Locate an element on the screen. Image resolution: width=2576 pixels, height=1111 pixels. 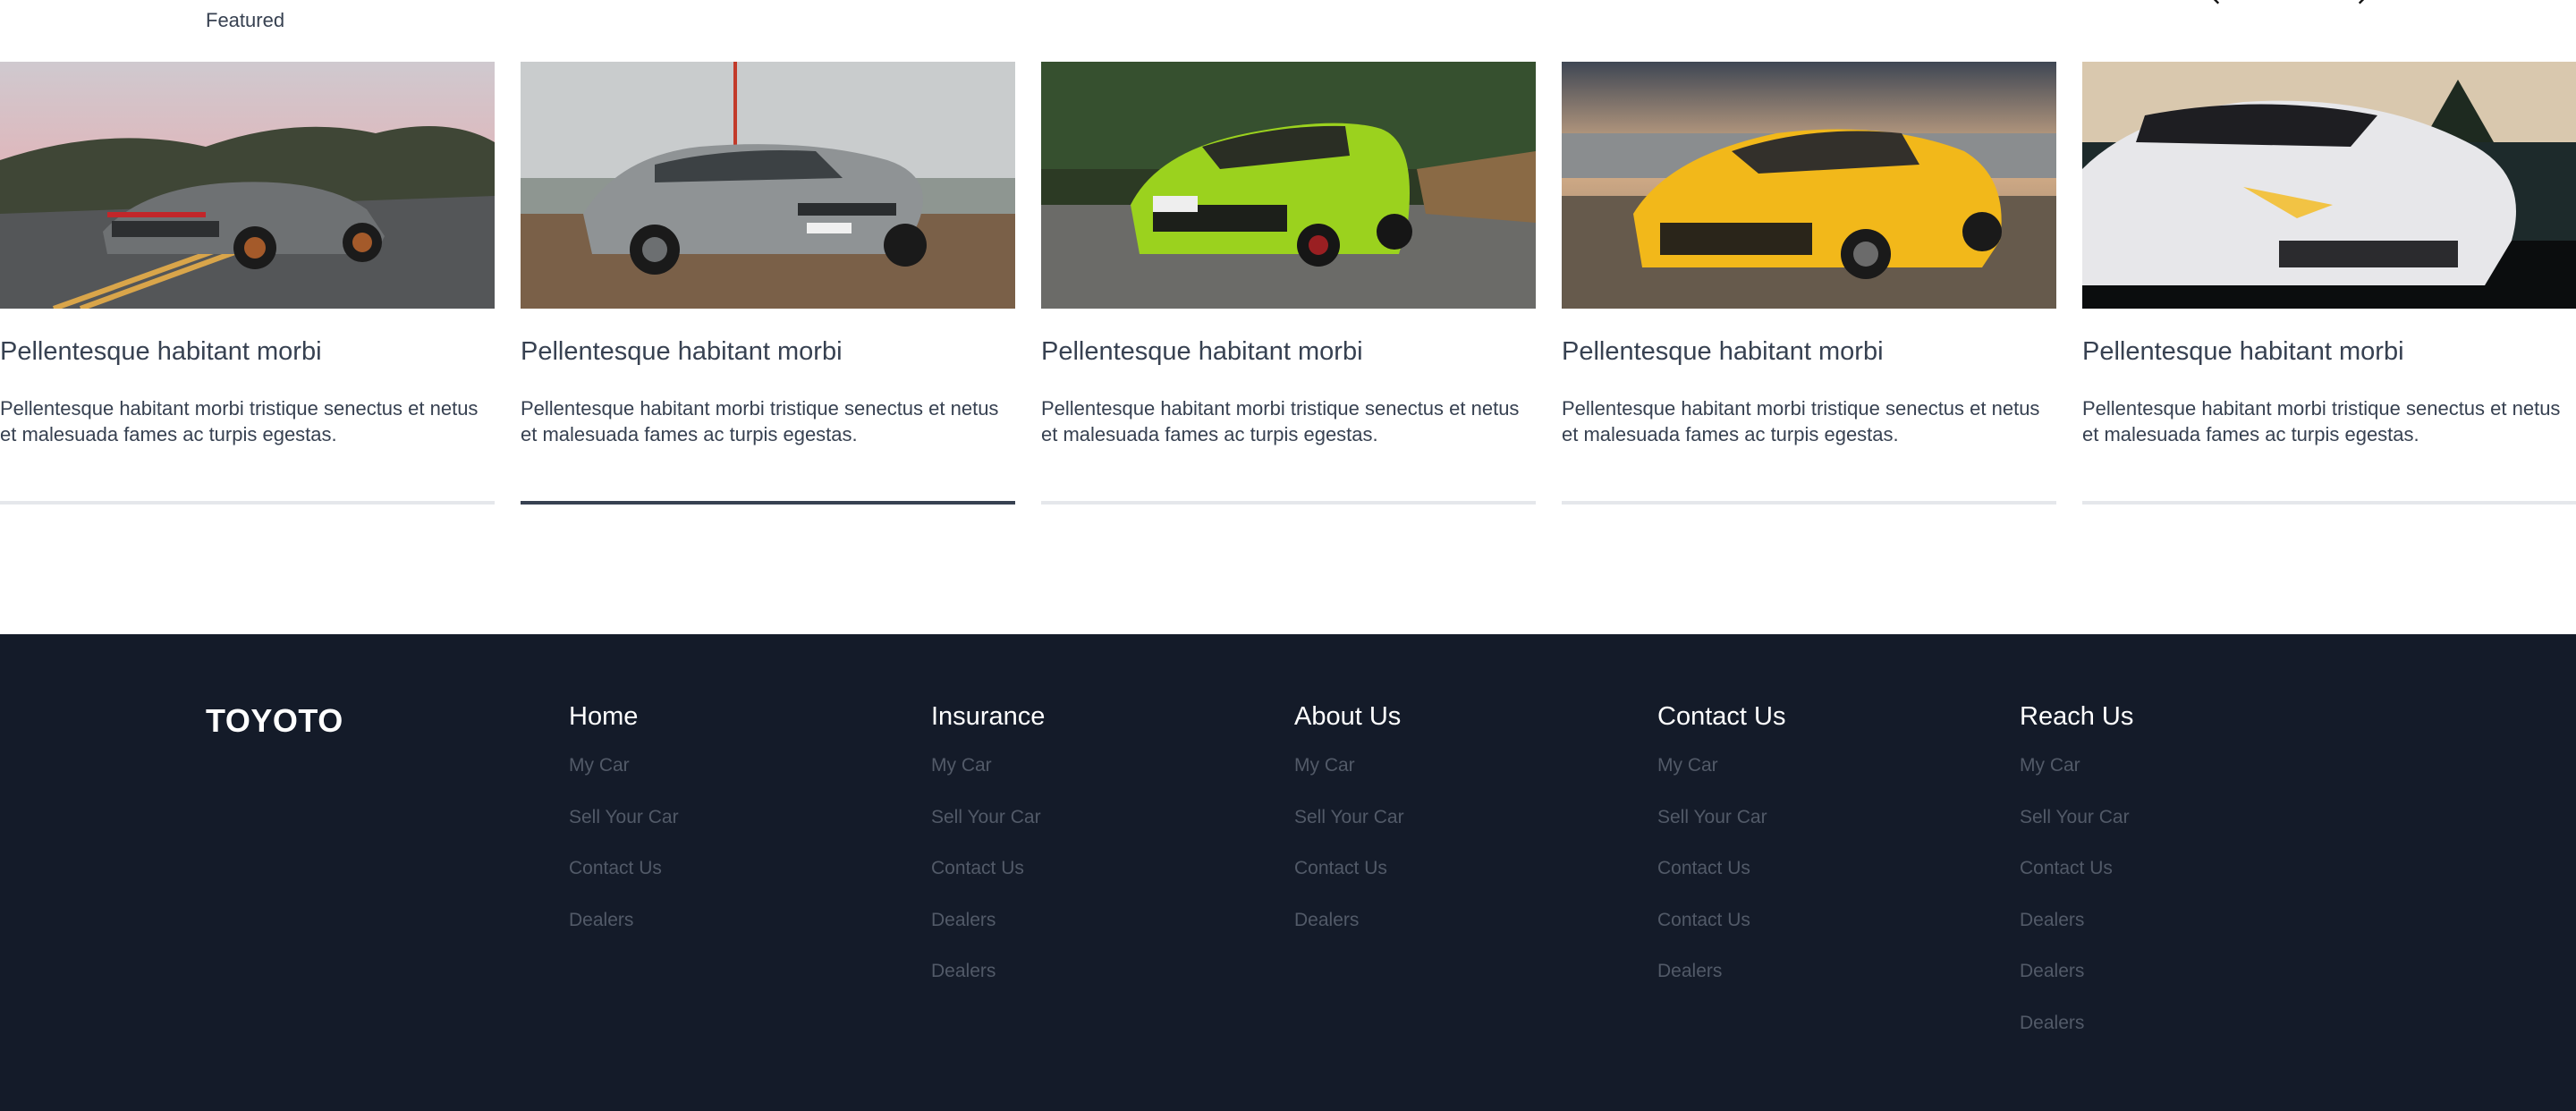
grey-sedan-photo is located at coordinates (768, 185).